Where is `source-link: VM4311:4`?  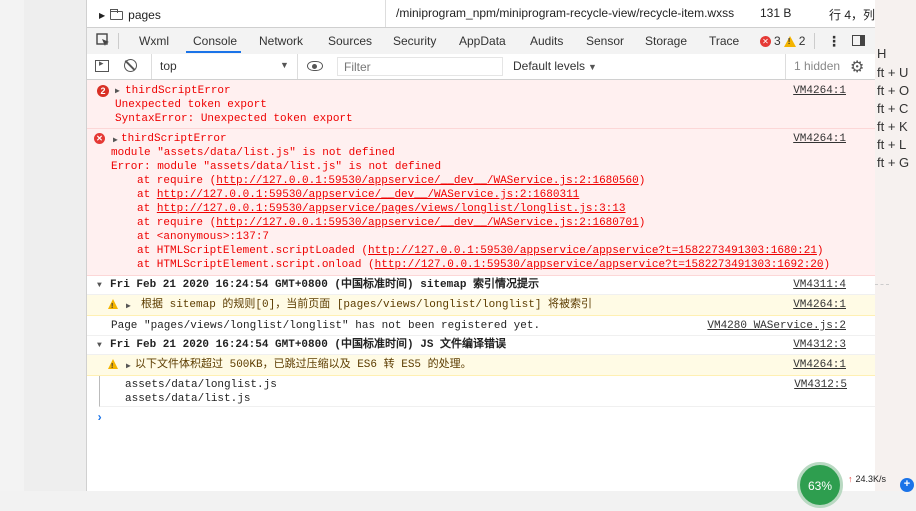 source-link: VM4311:4 is located at coordinates (819, 285).